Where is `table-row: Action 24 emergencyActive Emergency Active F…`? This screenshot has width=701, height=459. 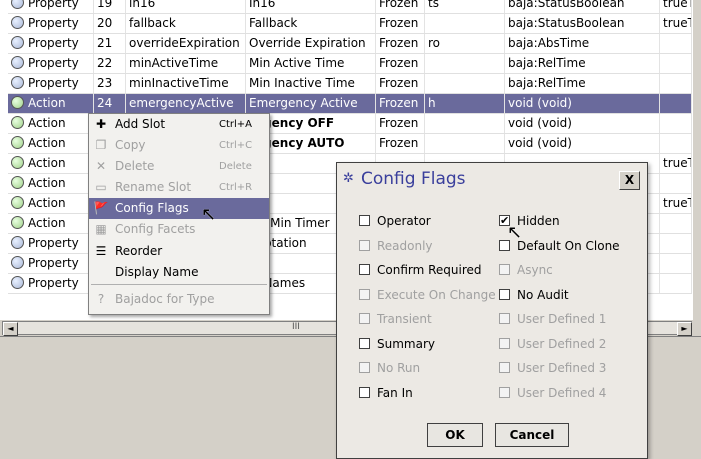 table-row: Action 24 emergencyActive Emergency Active F… is located at coordinates (350, 104).